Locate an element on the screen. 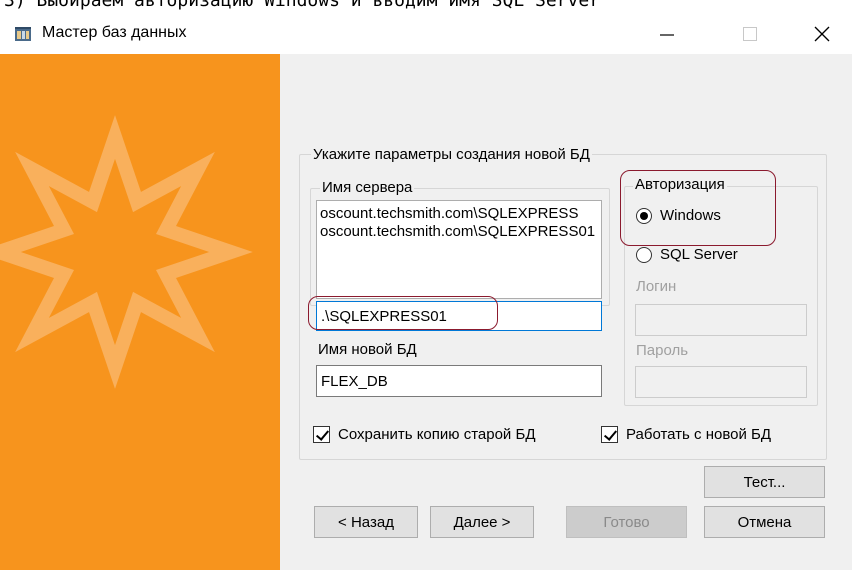 The image size is (852, 570). minimize-icon is located at coordinates (667, 35).